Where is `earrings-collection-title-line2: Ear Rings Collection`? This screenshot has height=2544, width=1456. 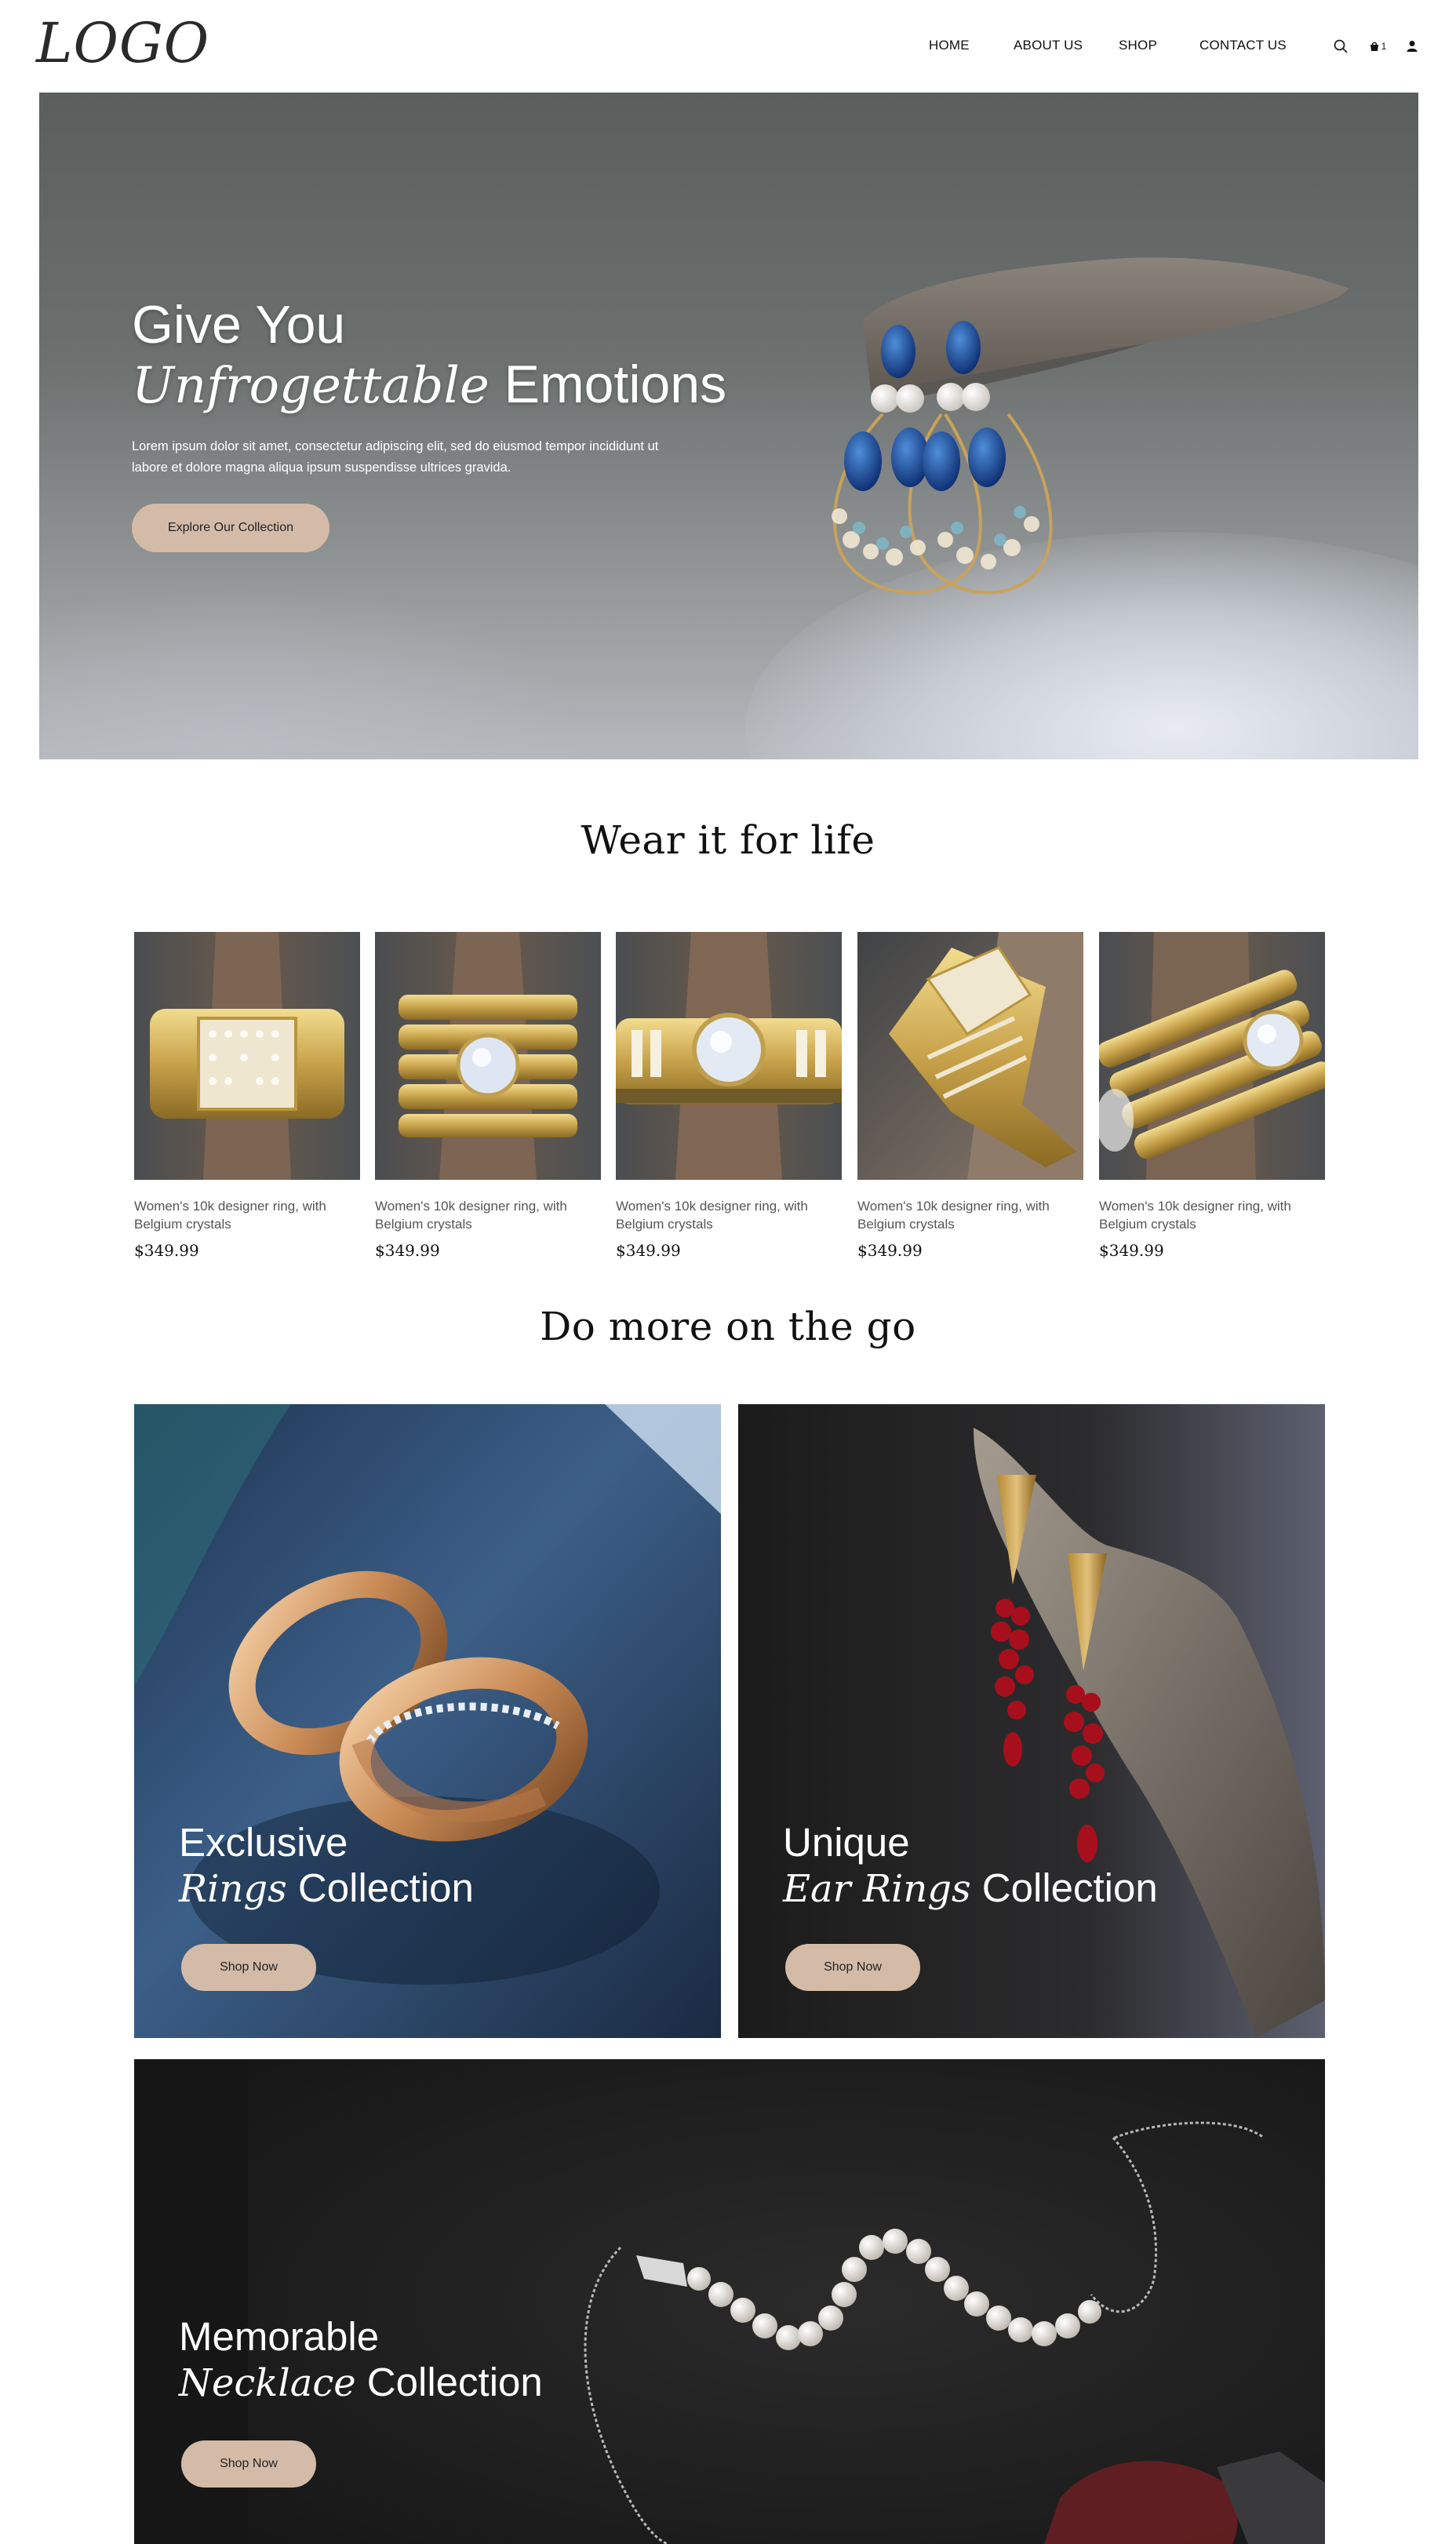
earrings-collection-title-line2: Ear Rings Collection is located at coordinates (970, 1888).